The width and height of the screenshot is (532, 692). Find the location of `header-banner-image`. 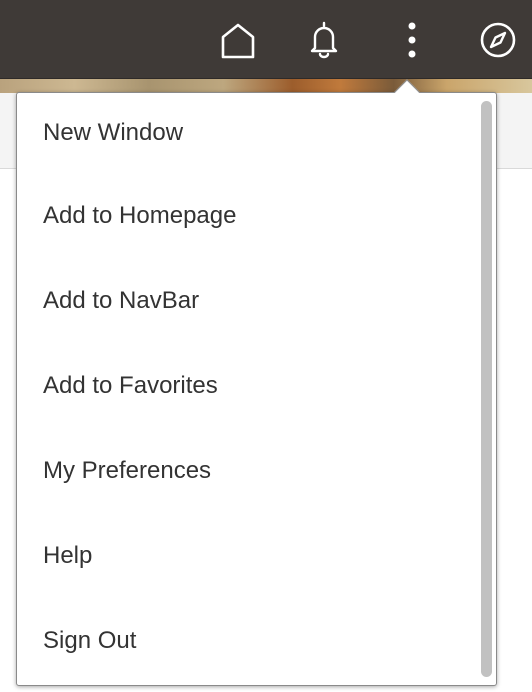

header-banner-image is located at coordinates (266, 86).